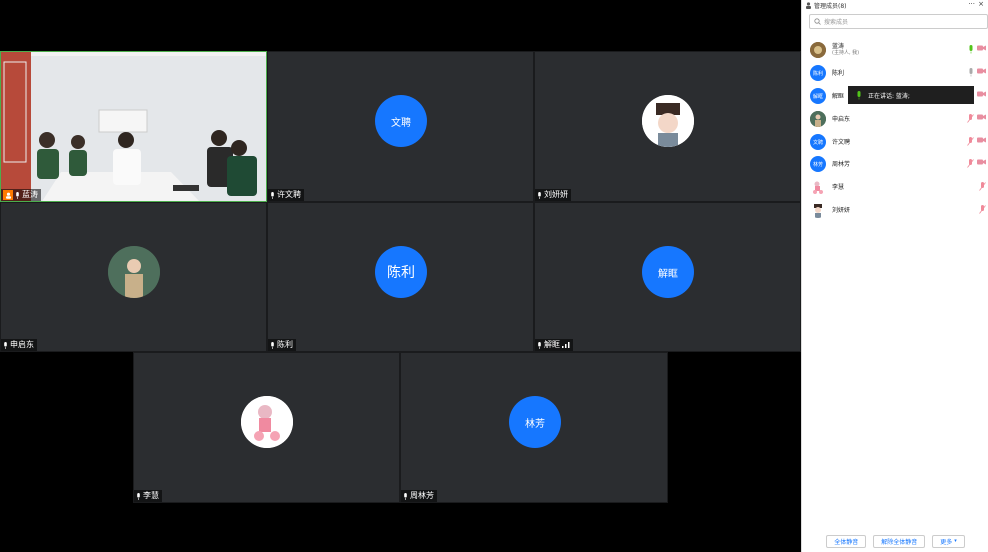 The height and width of the screenshot is (552, 988). I want to click on close-icon: ×, so click(981, 4).